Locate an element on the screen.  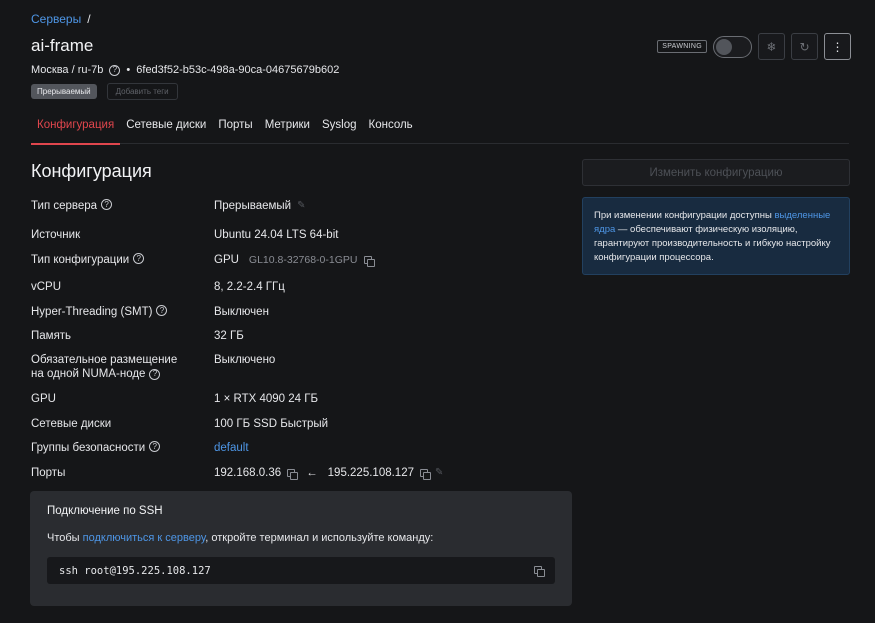
tab-configuration: Конфигурация is located at coordinates (76, 129).